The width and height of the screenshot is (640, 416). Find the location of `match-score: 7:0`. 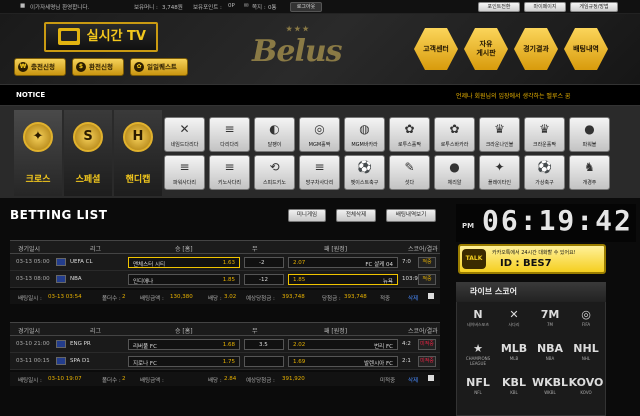

match-score: 7:0 is located at coordinates (406, 262).